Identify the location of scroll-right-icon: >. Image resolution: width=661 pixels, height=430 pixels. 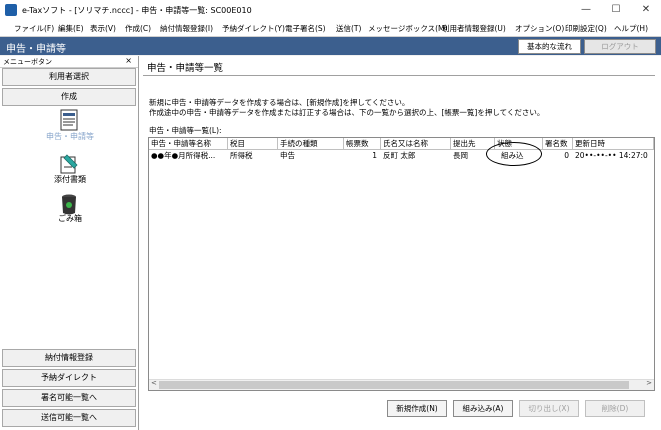
(649, 383).